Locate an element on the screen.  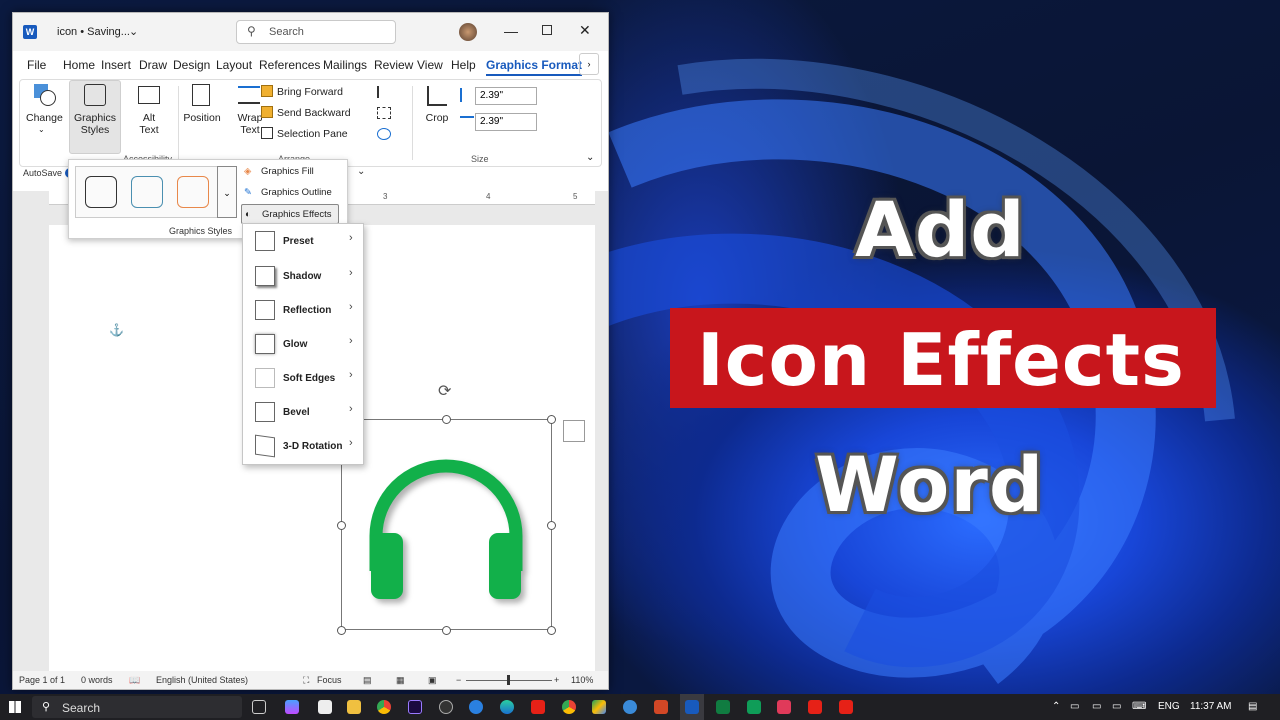
file-explorer-icon is located at coordinates (354, 707).